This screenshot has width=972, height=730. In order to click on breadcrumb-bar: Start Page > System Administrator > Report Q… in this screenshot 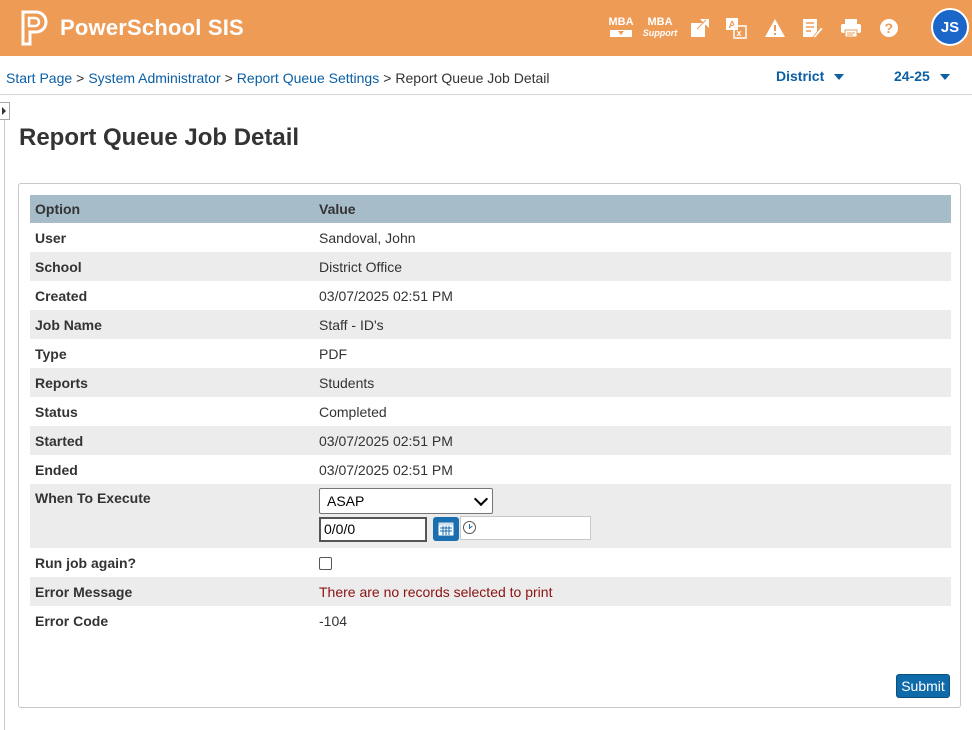, I will do `click(486, 75)`.